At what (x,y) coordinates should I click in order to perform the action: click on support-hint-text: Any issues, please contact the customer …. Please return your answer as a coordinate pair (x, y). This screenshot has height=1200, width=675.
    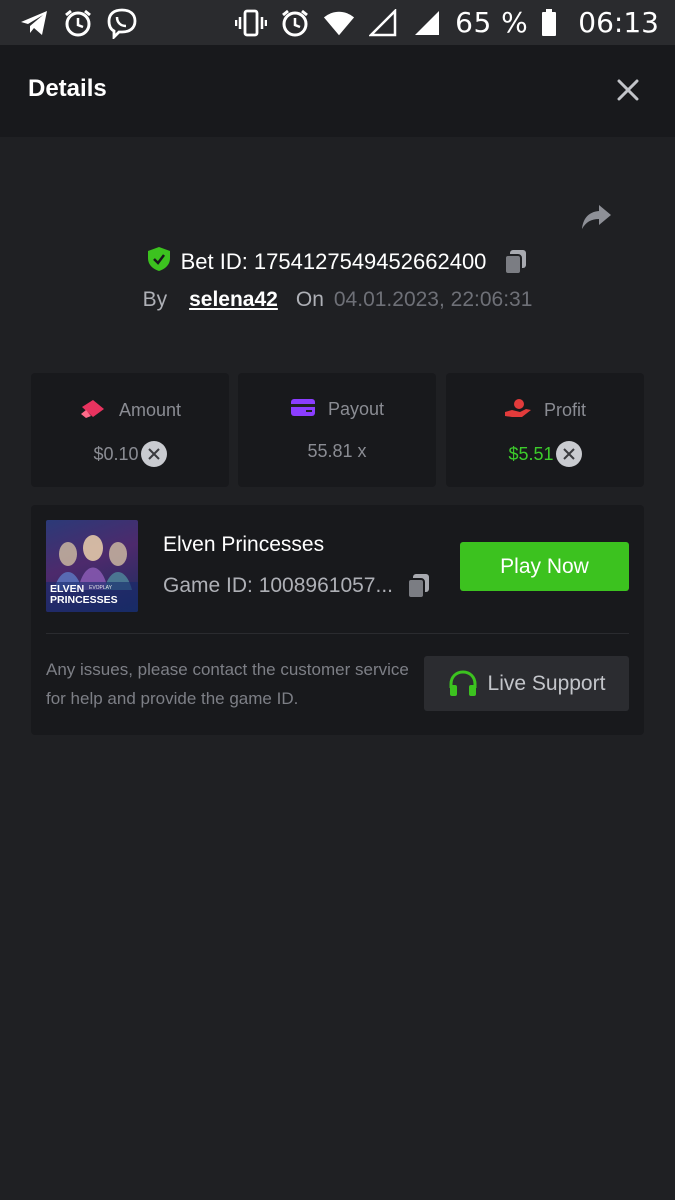
    Looking at the image, I should click on (227, 684).